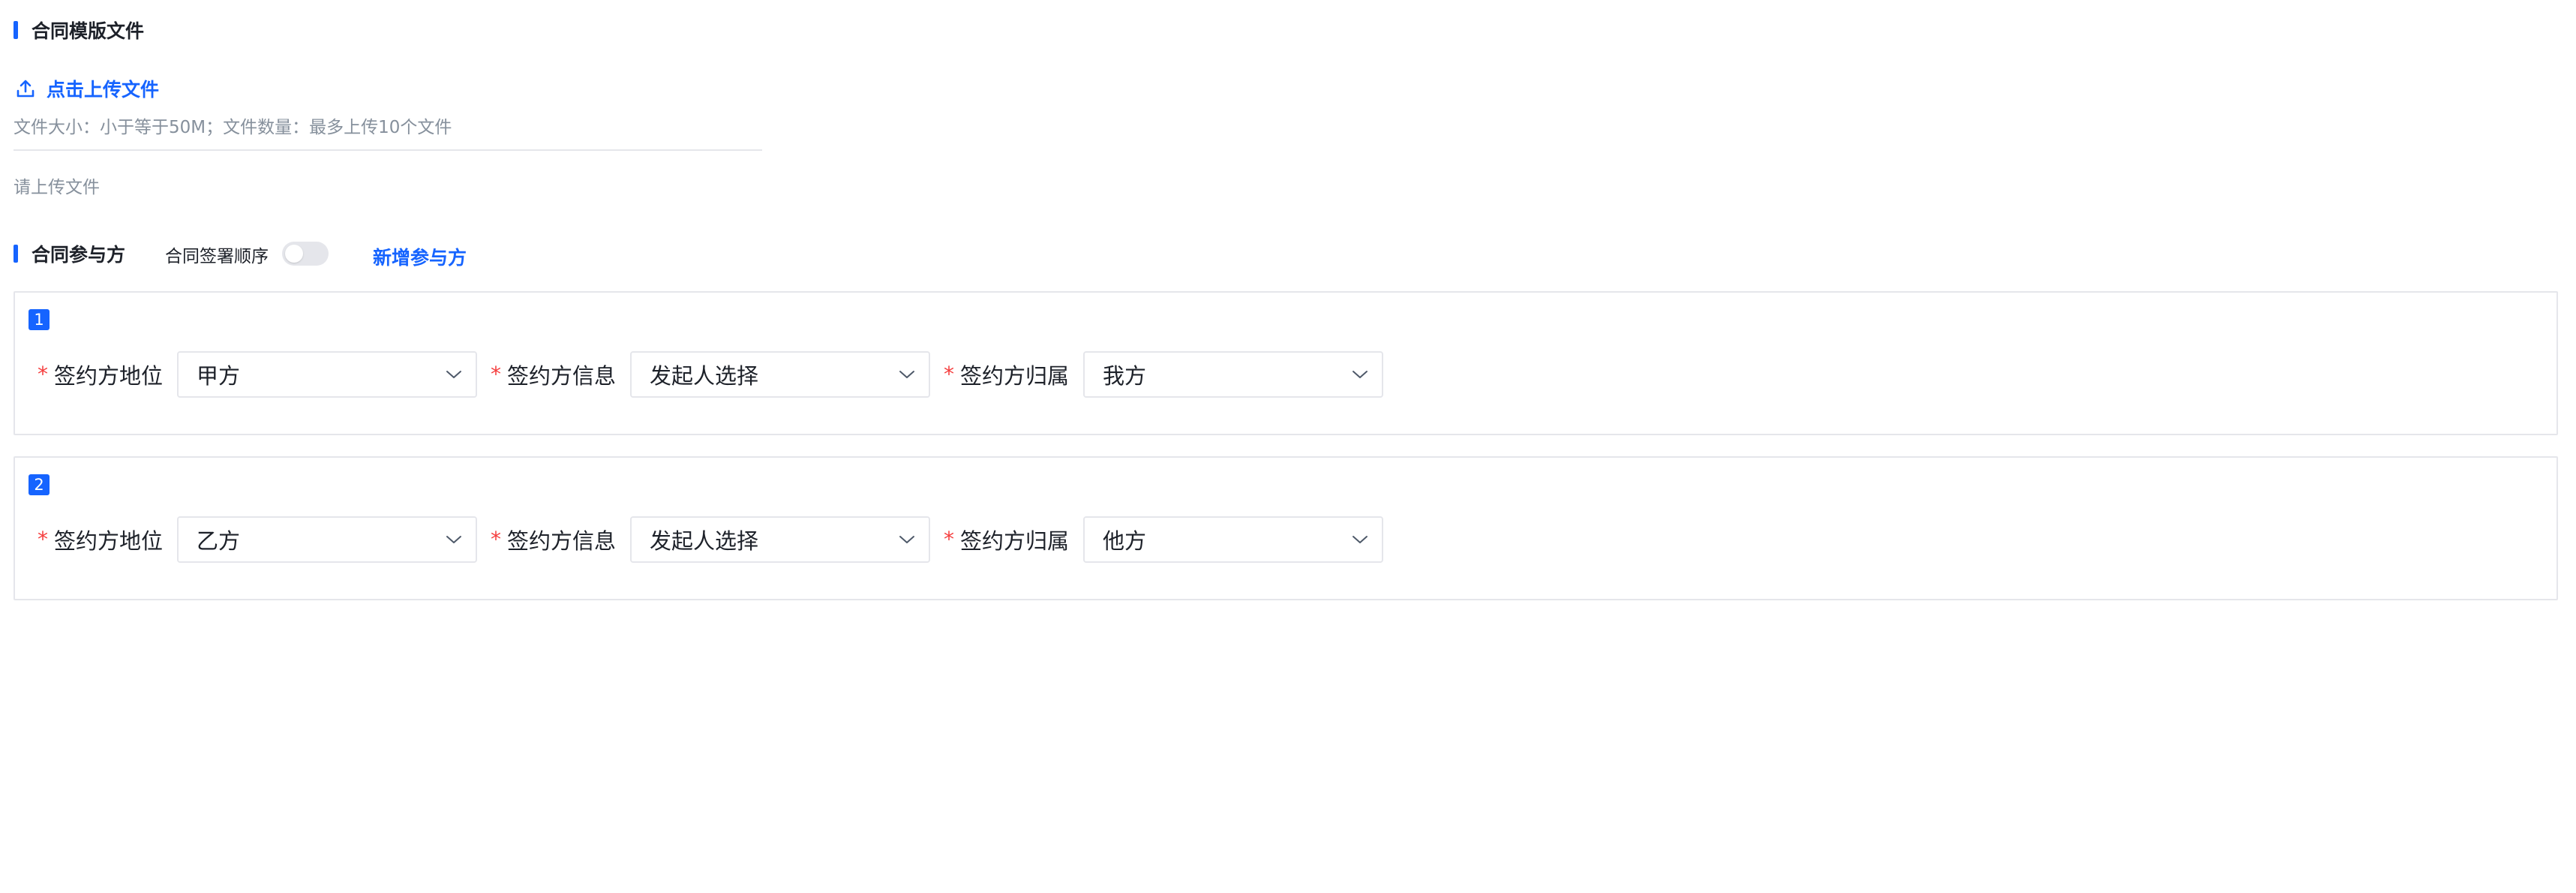 The image size is (2576, 893). Describe the element at coordinates (1233, 374) in the screenshot. I see `party-belong-select: 我方` at that location.